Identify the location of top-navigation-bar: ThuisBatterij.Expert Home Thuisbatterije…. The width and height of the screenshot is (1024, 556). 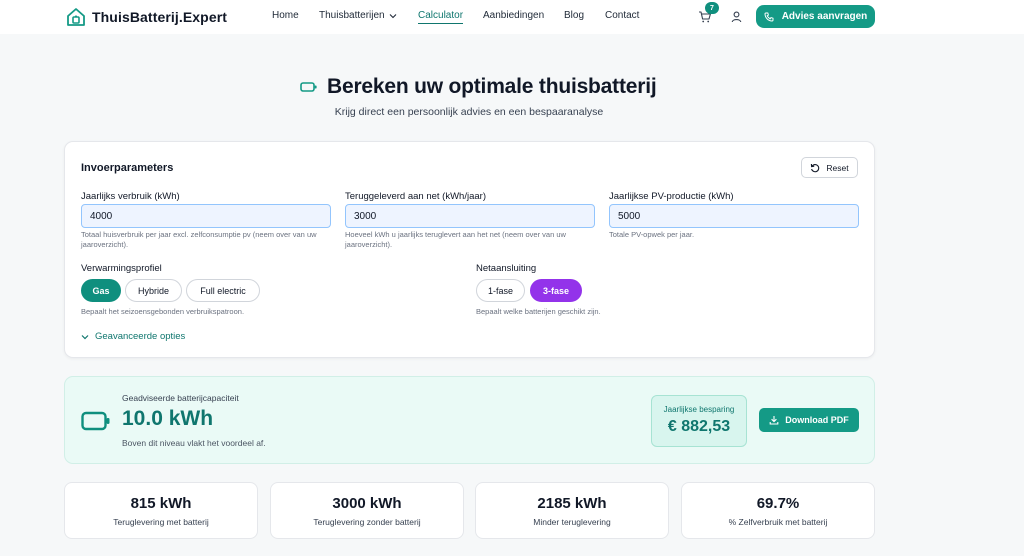
(512, 17).